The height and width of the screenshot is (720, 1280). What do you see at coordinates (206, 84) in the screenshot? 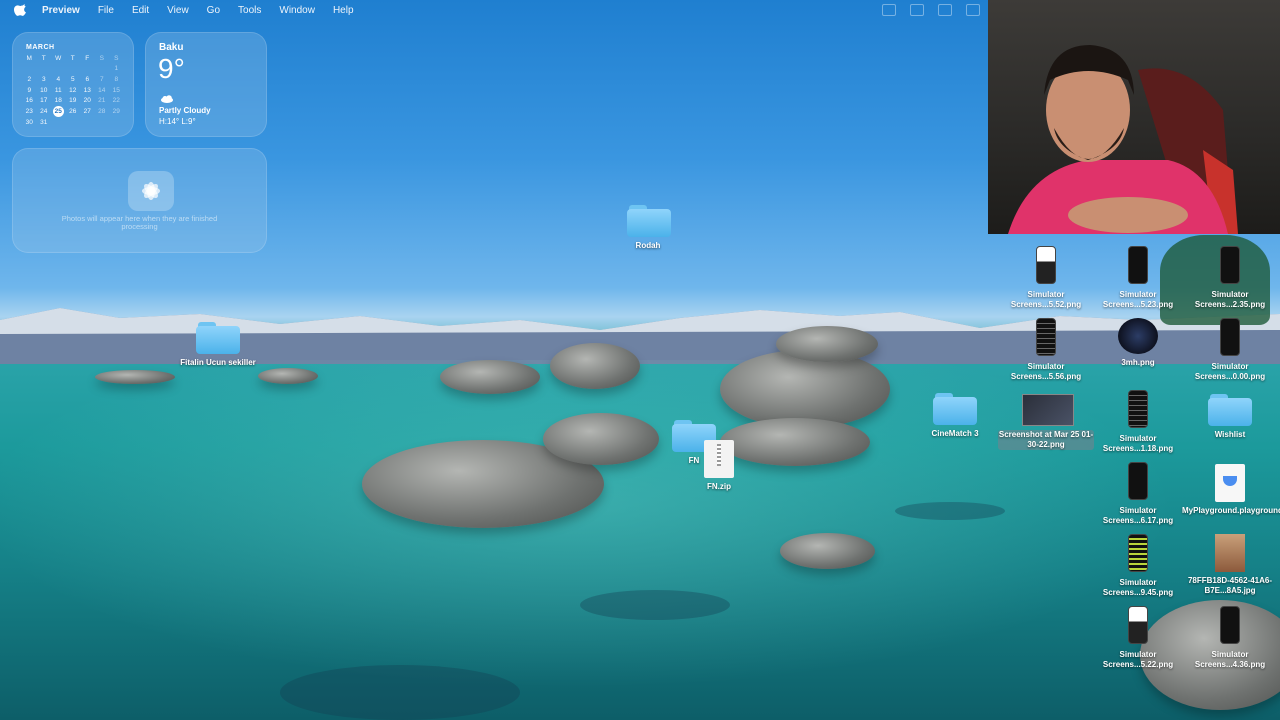
I see `weather-widget: Baku 9° Partly Cloudy H:14° L:9°` at bounding box center [206, 84].